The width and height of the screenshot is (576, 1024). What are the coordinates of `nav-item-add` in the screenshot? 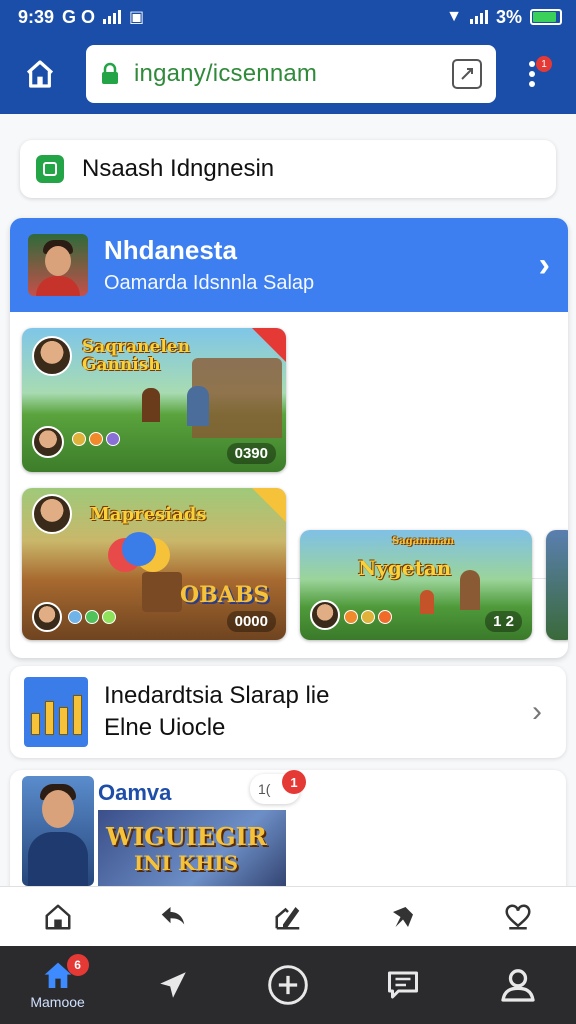 It's located at (288, 985).